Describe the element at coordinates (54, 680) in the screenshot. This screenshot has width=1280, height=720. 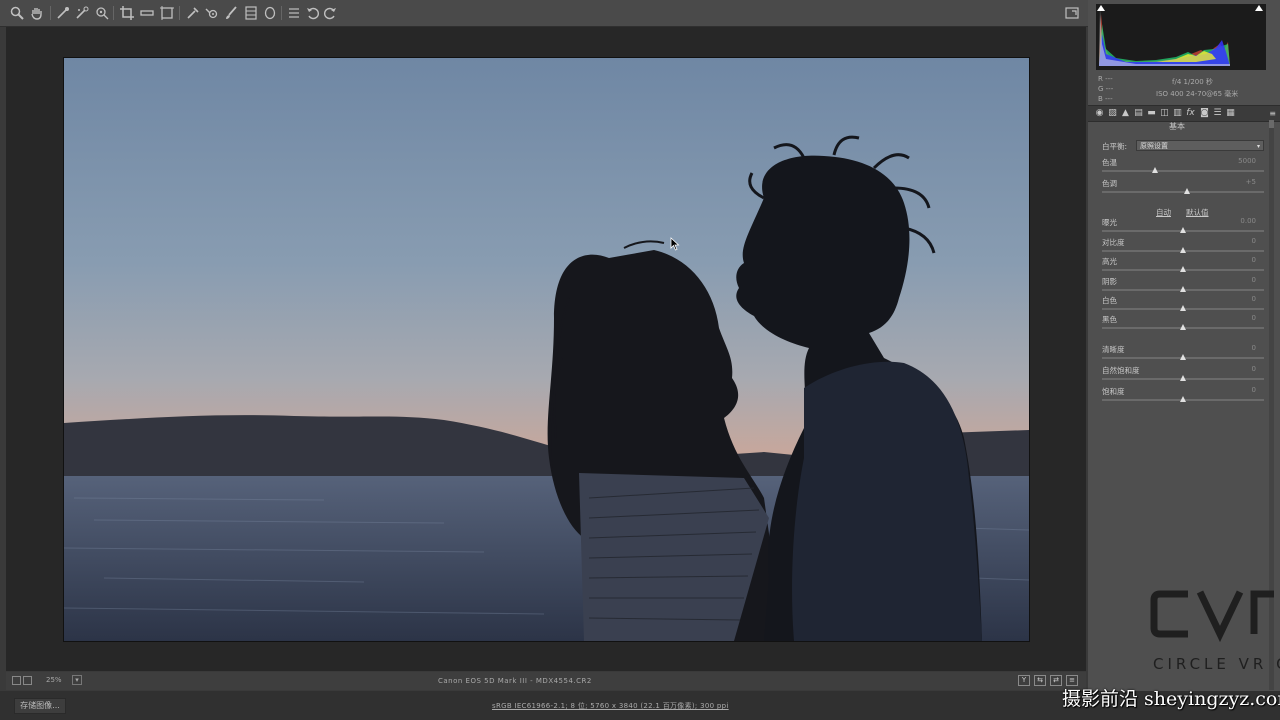
I see `zoom-level: 25%` at that location.